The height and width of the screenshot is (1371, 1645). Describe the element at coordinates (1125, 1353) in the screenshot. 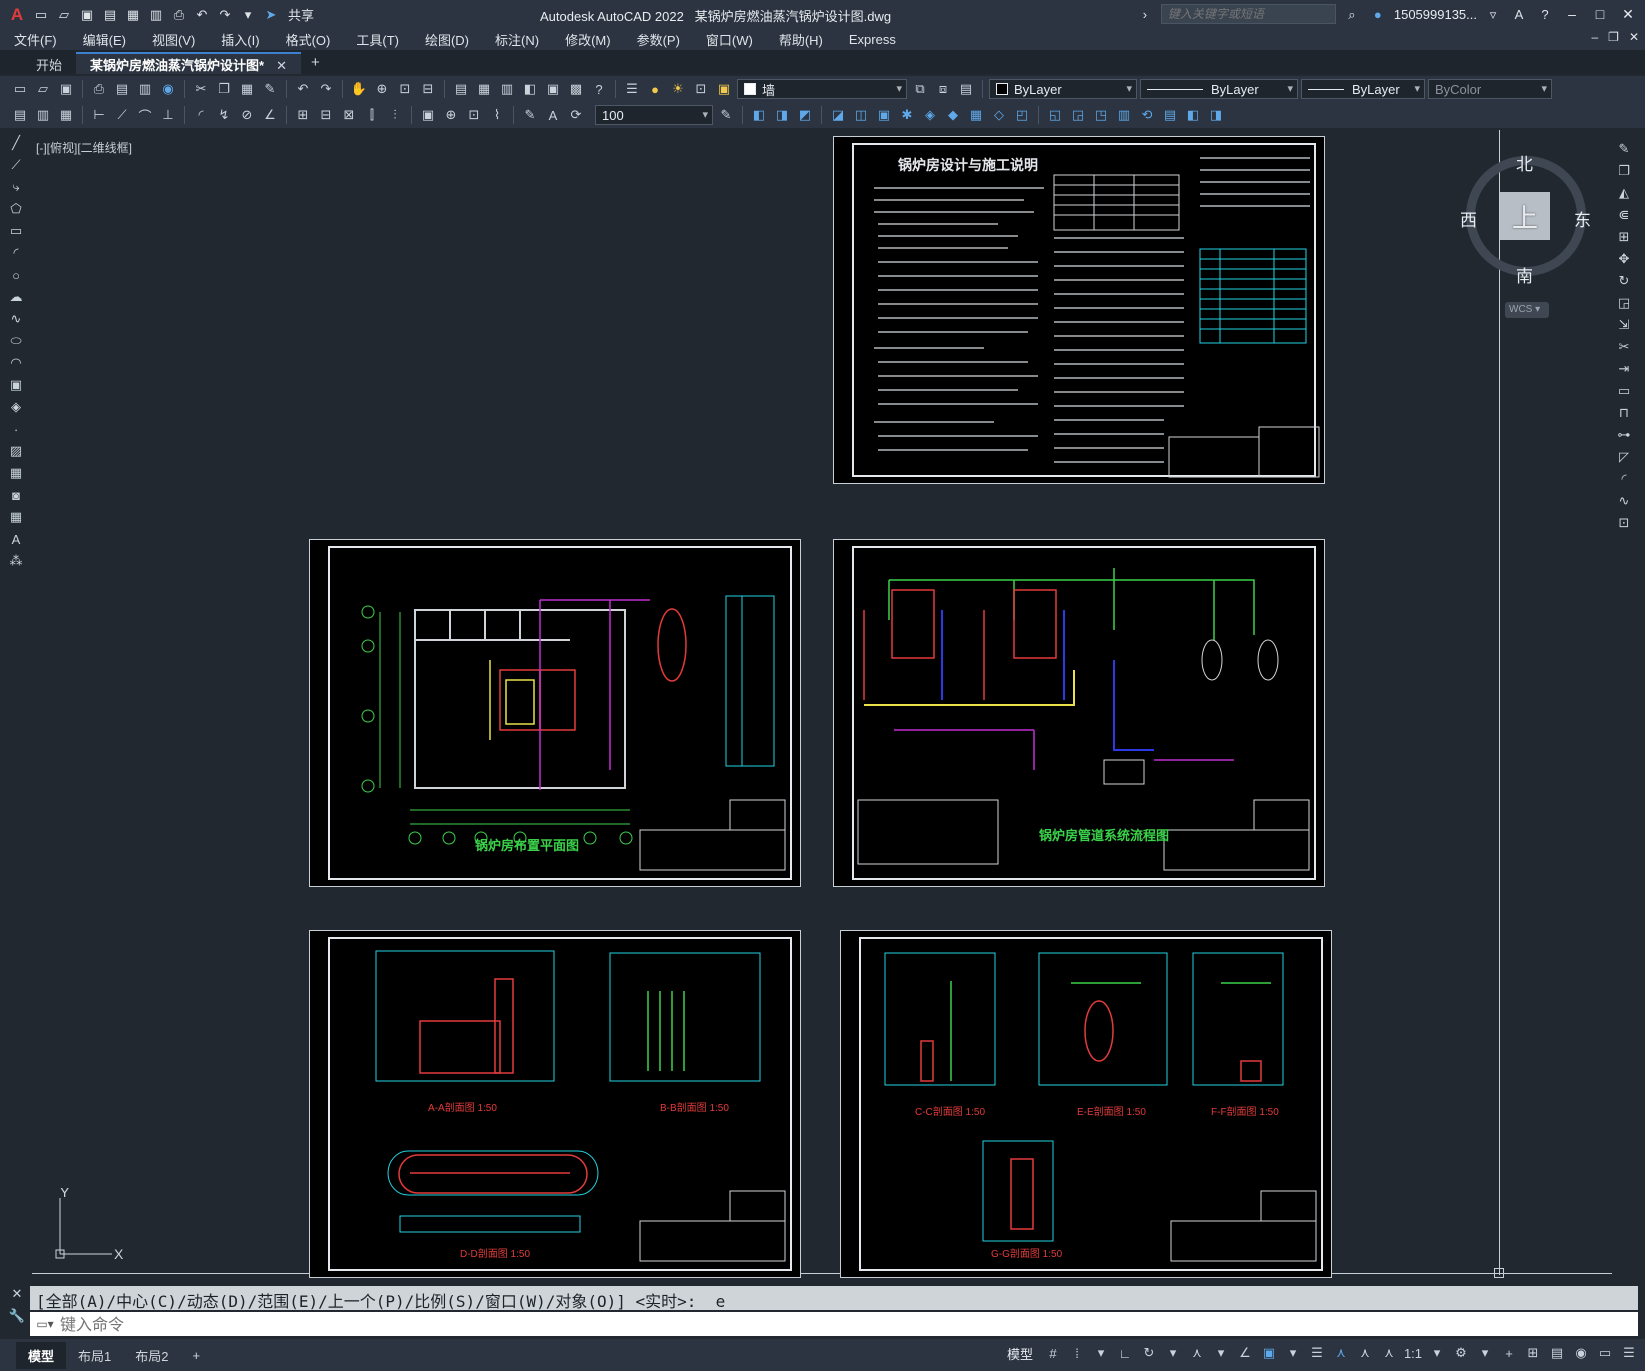

I see `ortho-icon: ∟` at that location.